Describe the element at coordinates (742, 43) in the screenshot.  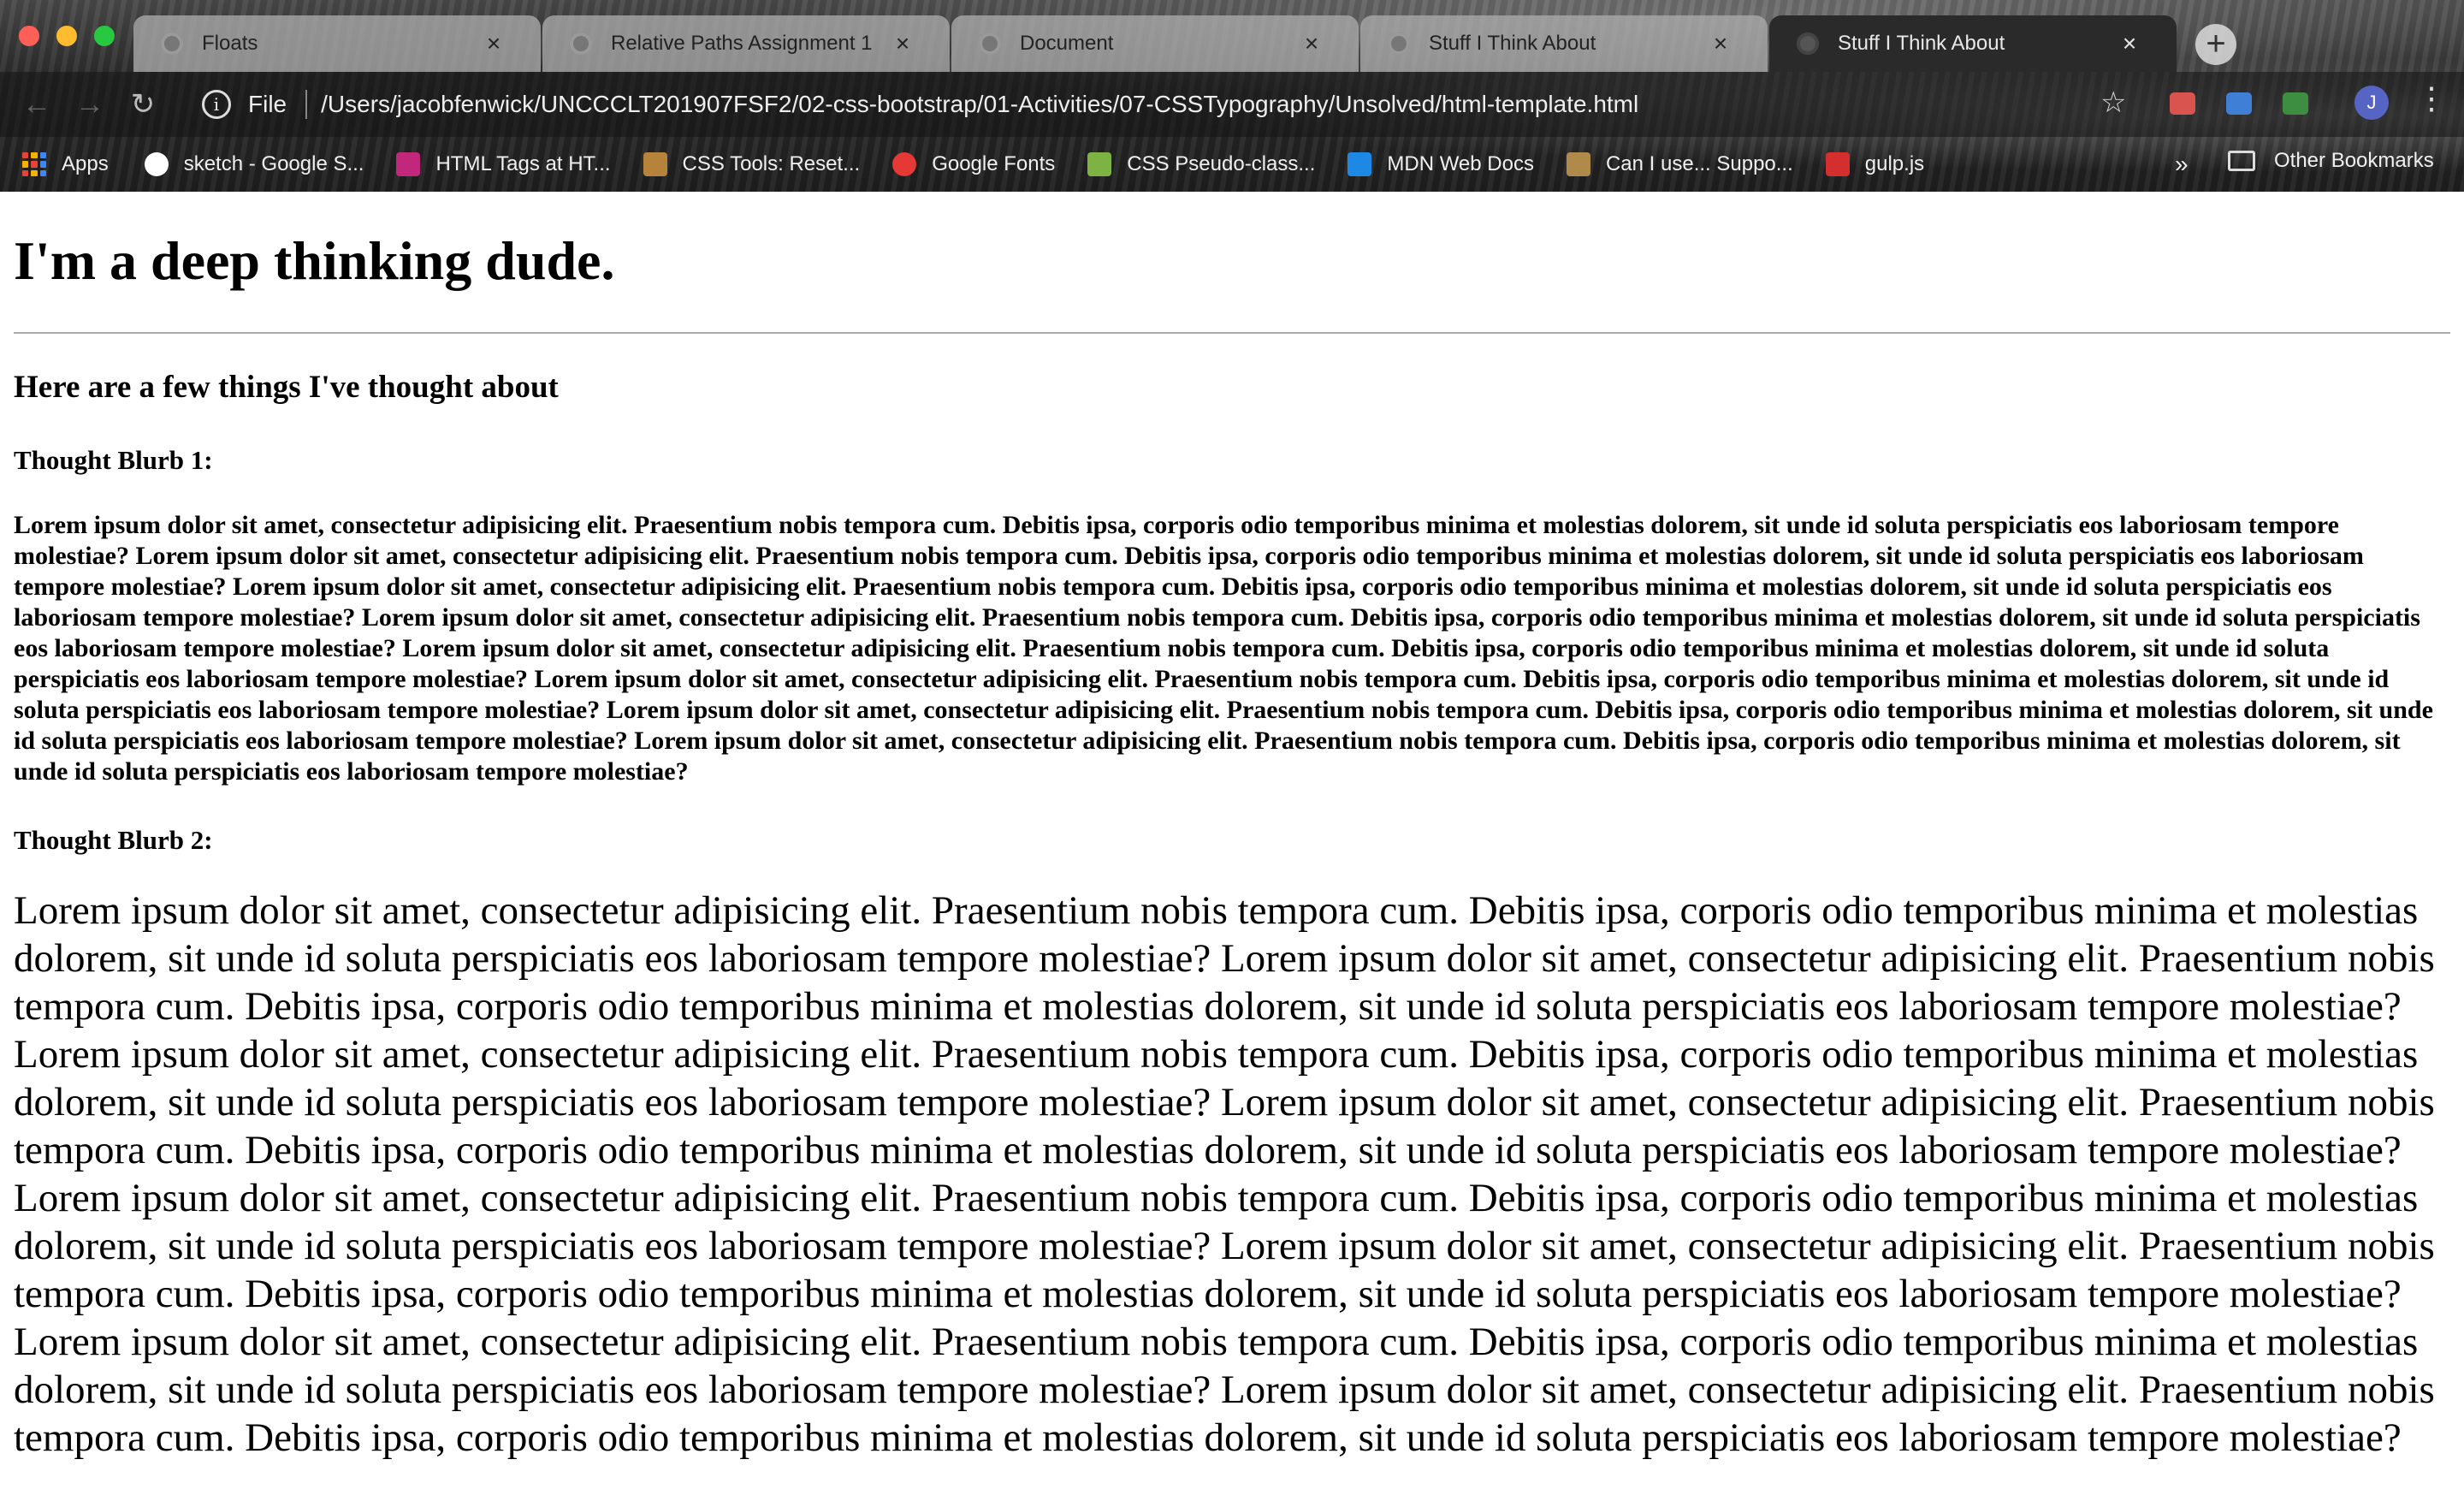
I see `tab-title: Relative Paths Assignment 1` at that location.